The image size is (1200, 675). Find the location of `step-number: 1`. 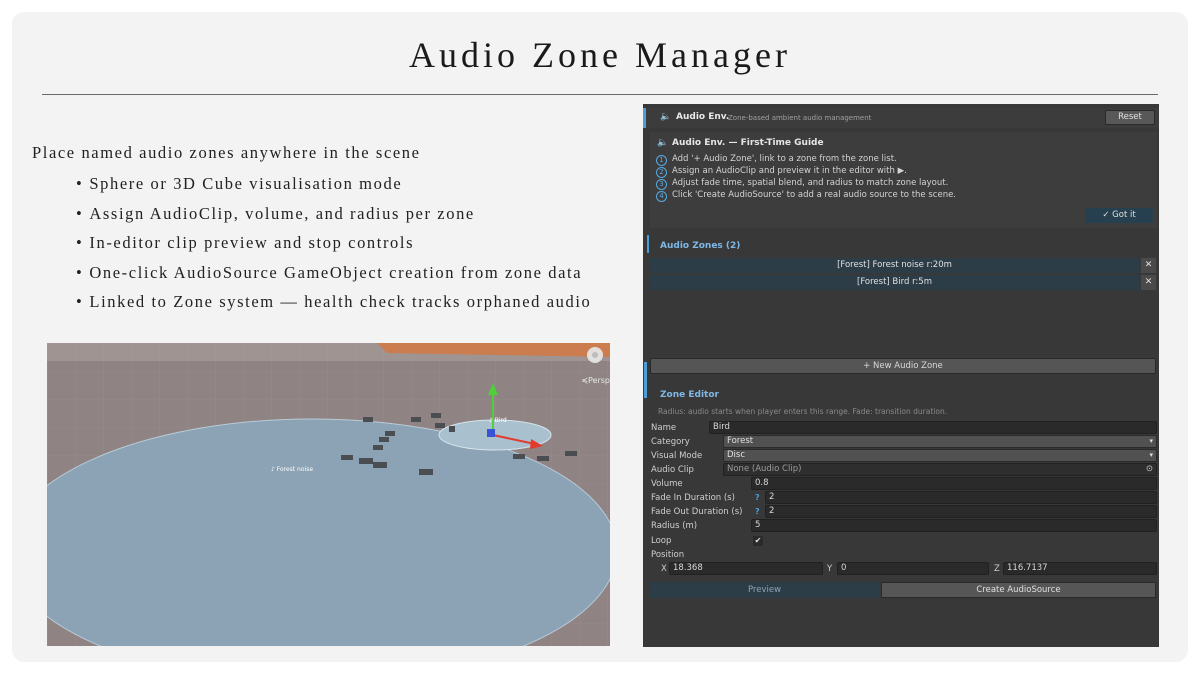

step-number: 1 is located at coordinates (661, 160).